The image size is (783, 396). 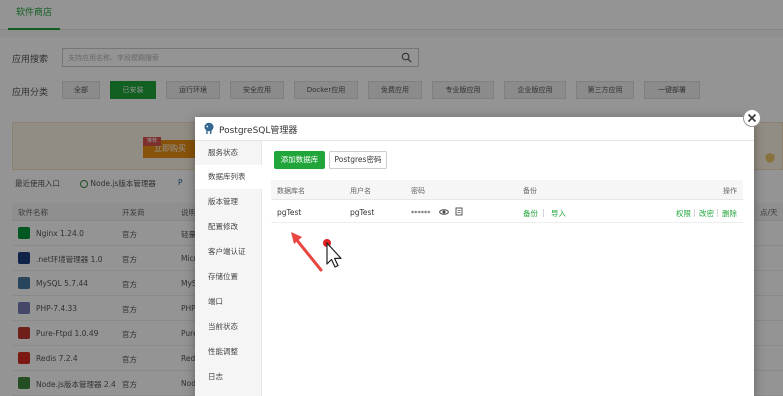 I want to click on db-name-cell: pgTest, so click(x=289, y=212).